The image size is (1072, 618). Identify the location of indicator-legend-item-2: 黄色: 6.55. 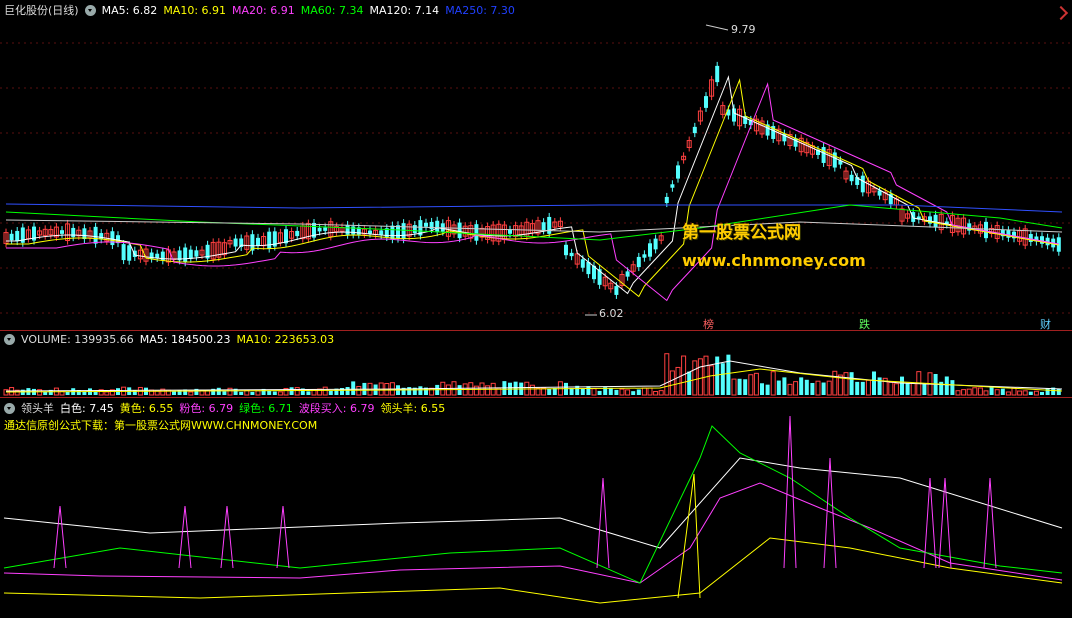
(146, 408).